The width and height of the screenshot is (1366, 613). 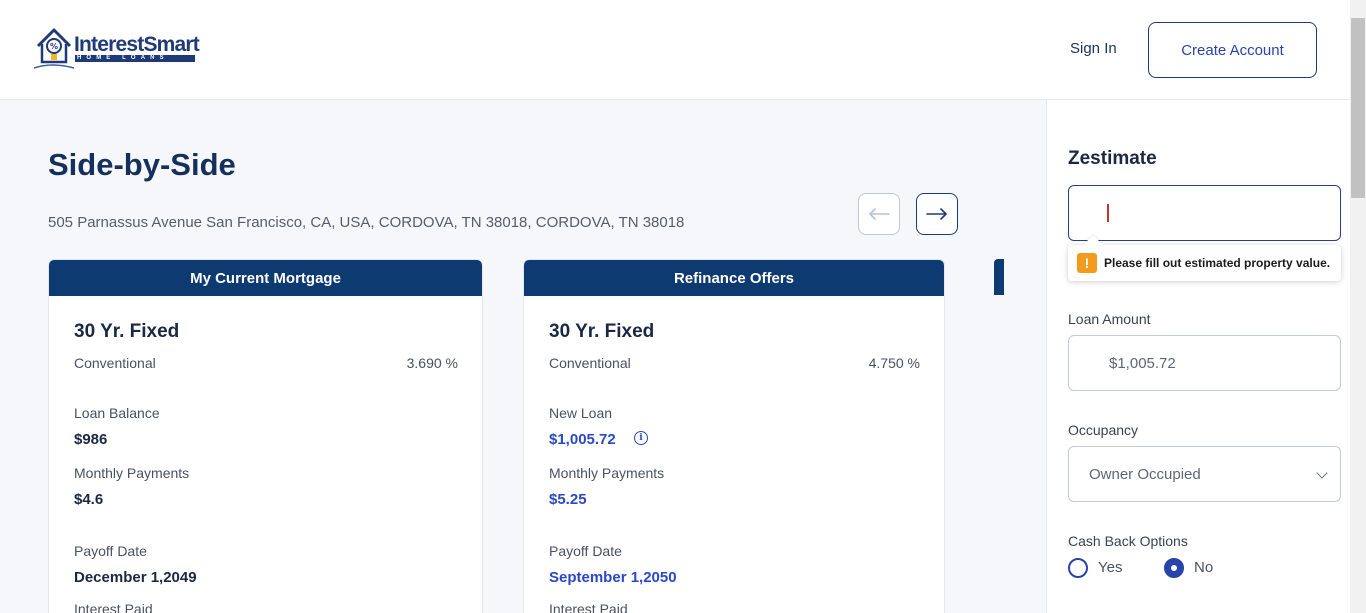 What do you see at coordinates (1203, 567) in the screenshot?
I see `cash-back-no-label: No` at bounding box center [1203, 567].